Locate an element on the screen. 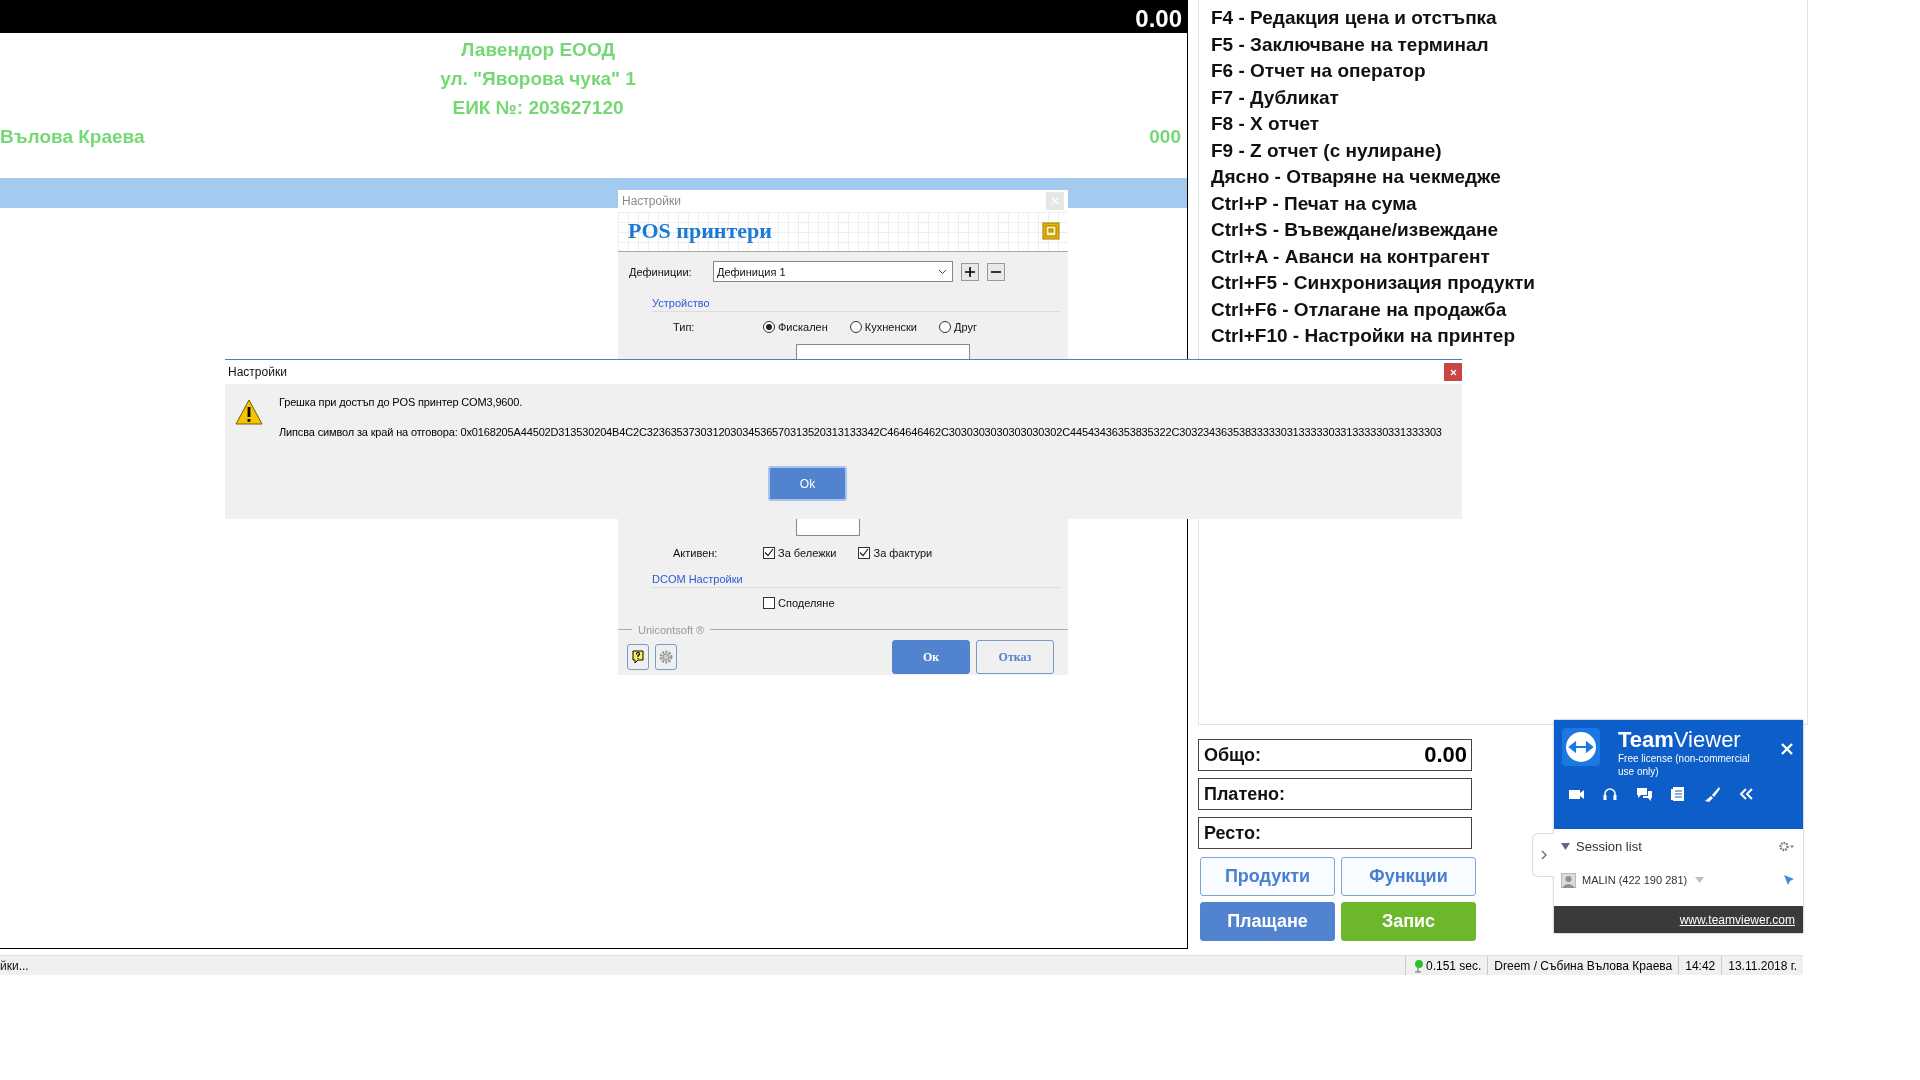  add-button is located at coordinates (970, 271).